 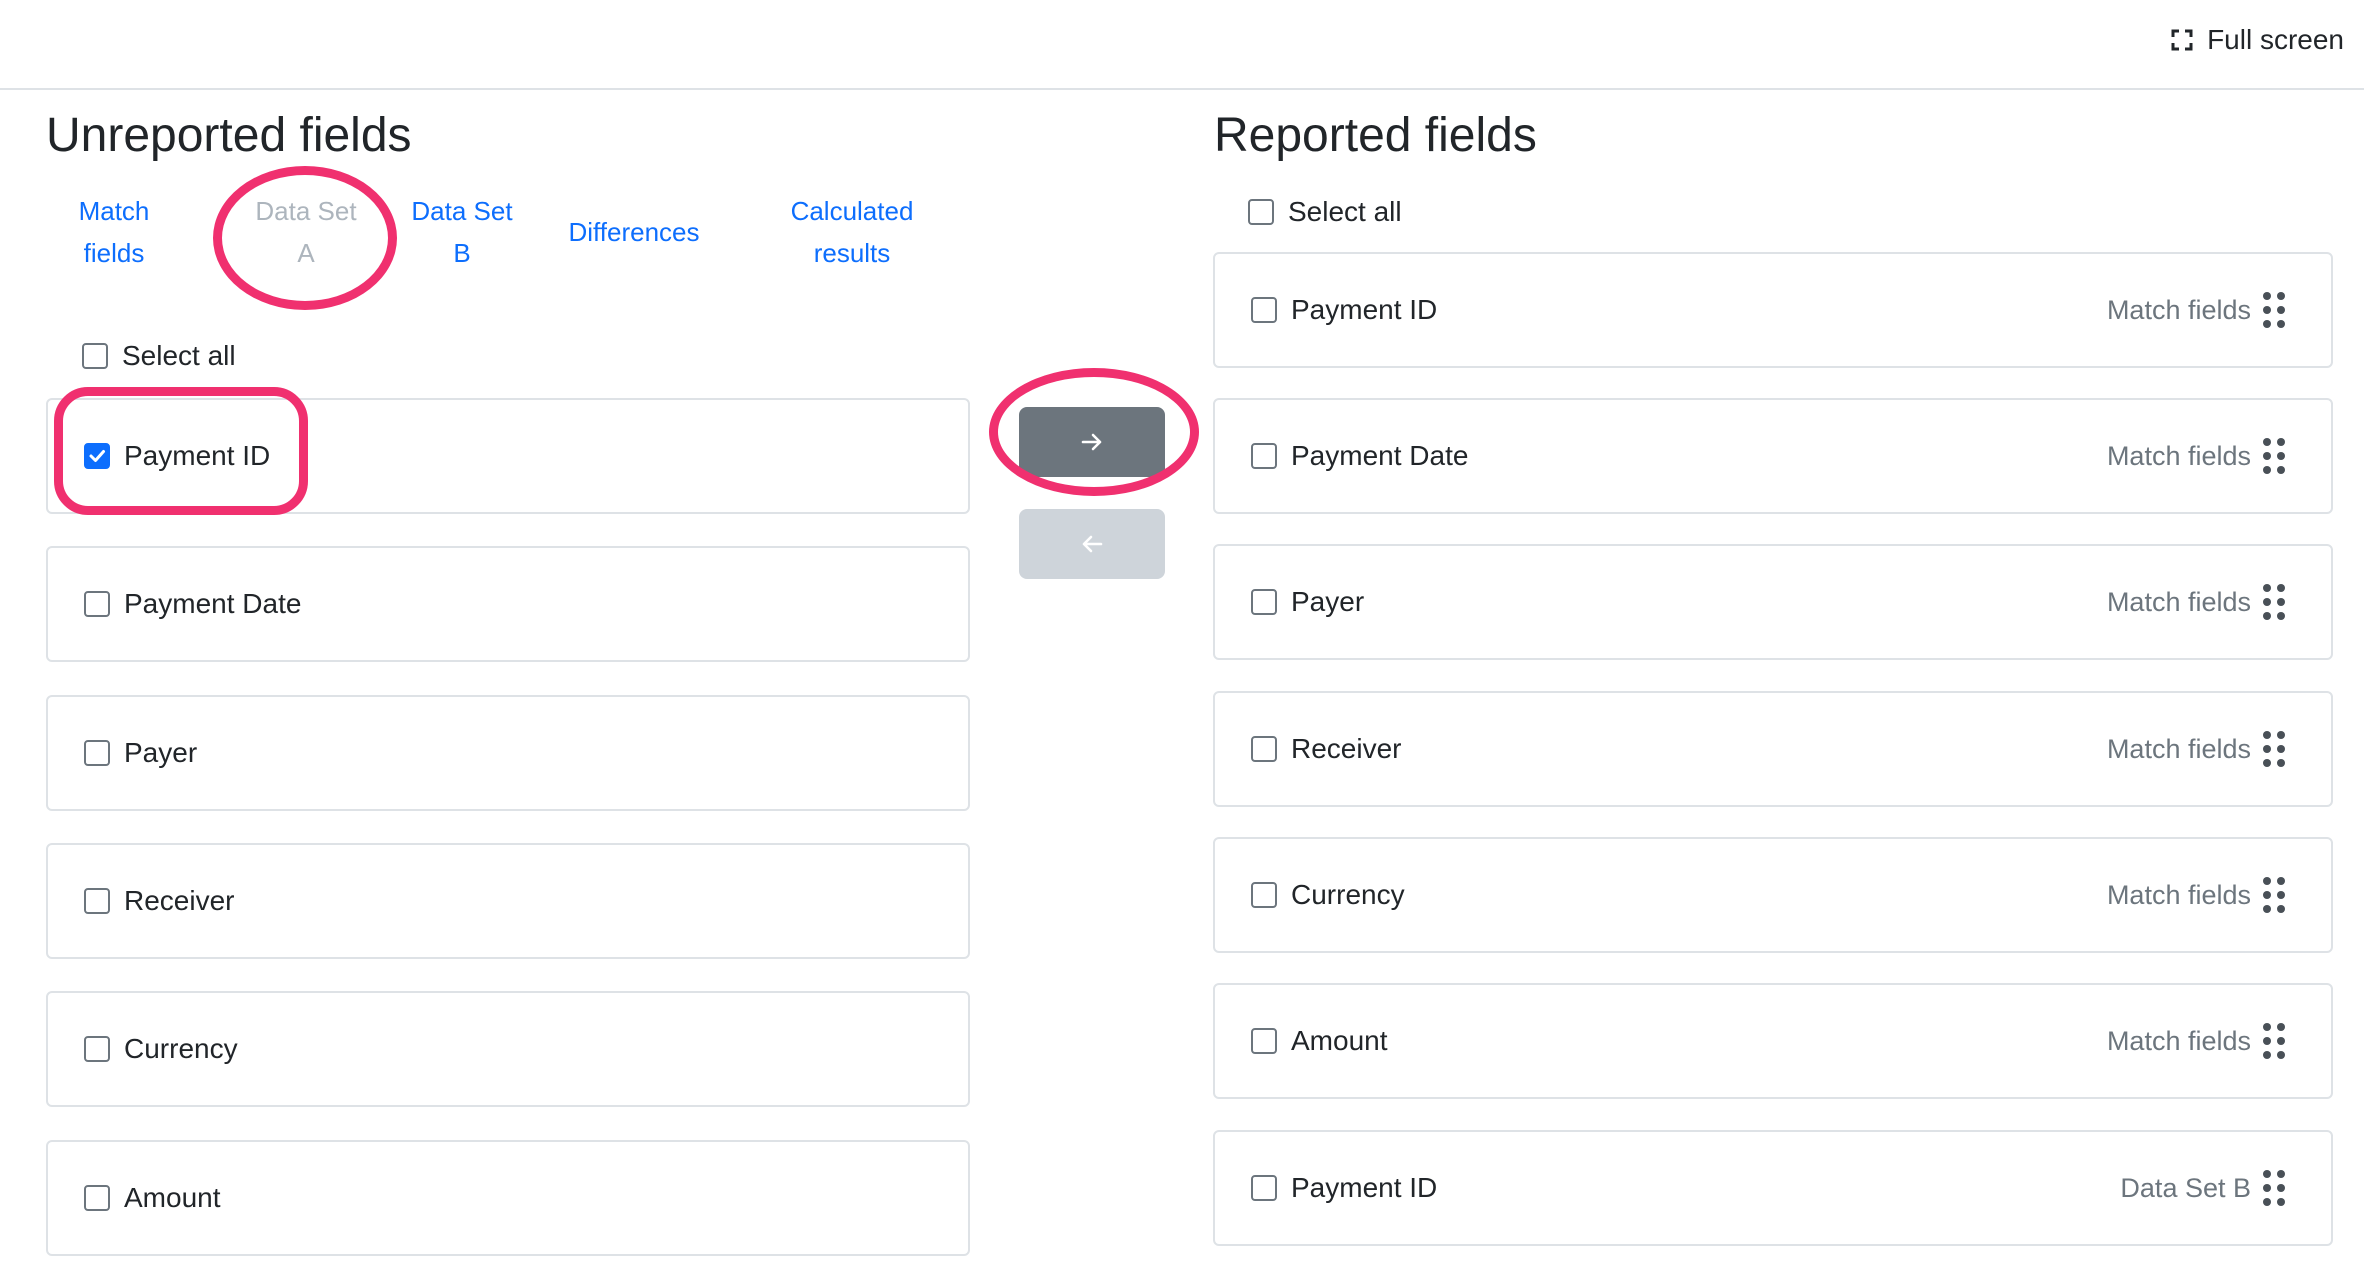 I want to click on tab-label-line1: Match, so click(x=114, y=211).